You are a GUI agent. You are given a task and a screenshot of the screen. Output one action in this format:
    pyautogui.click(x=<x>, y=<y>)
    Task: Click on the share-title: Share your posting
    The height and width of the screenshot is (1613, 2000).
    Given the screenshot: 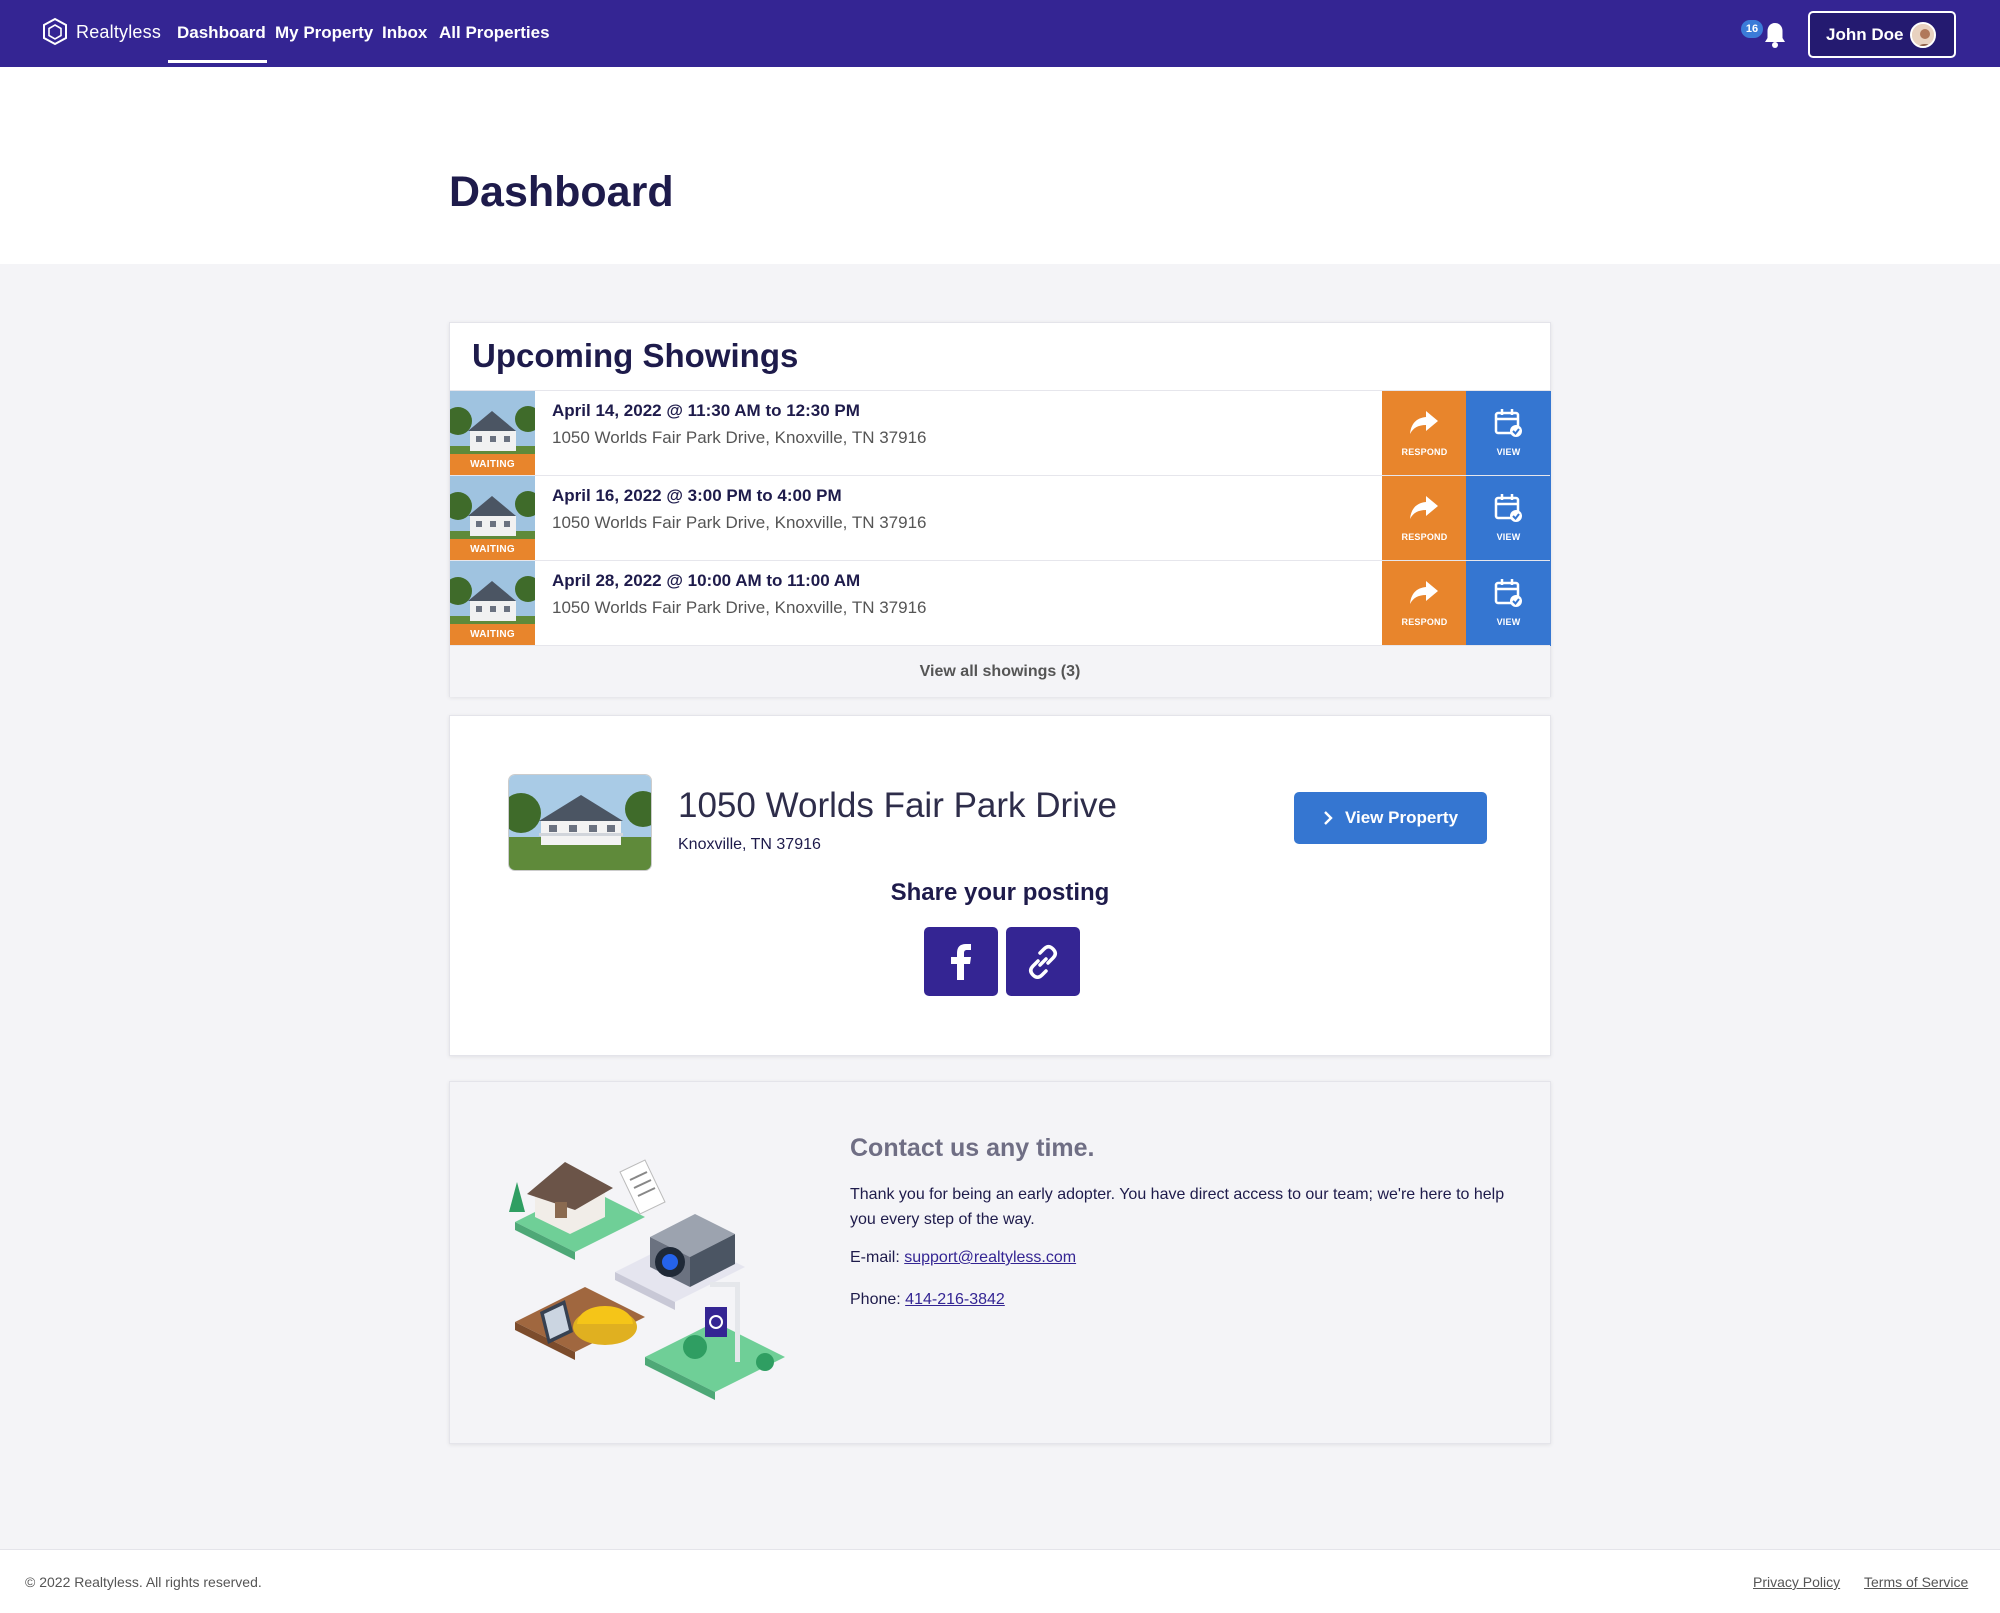 What is the action you would take?
    pyautogui.click(x=1000, y=892)
    